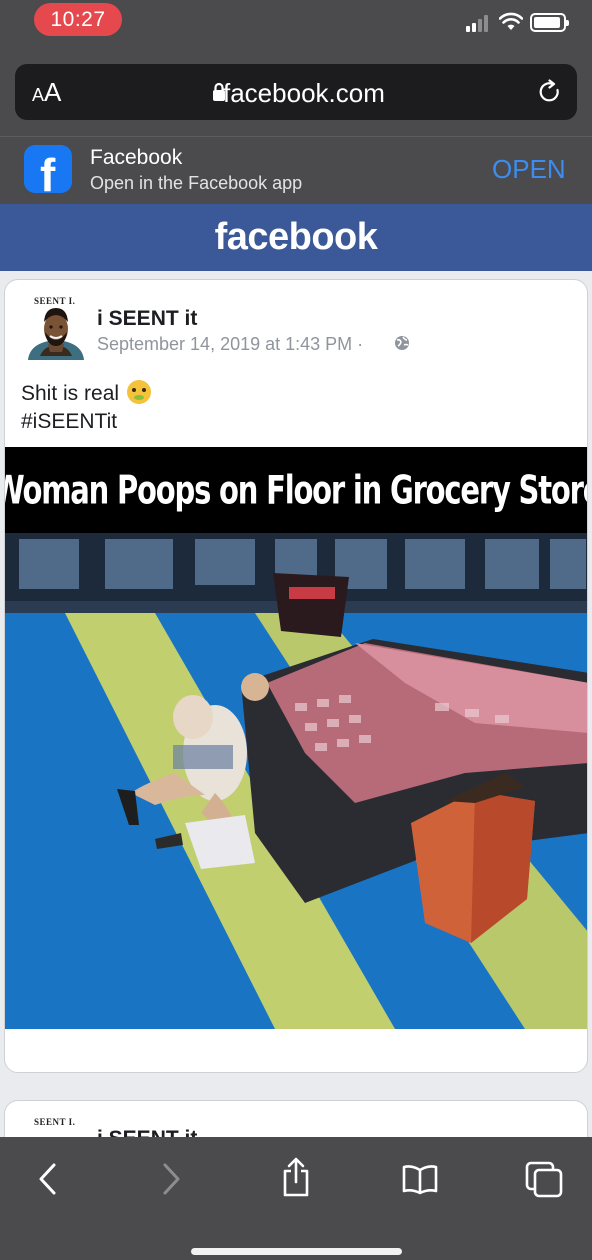  I want to click on status-bar: 10:27, so click(296, 25).